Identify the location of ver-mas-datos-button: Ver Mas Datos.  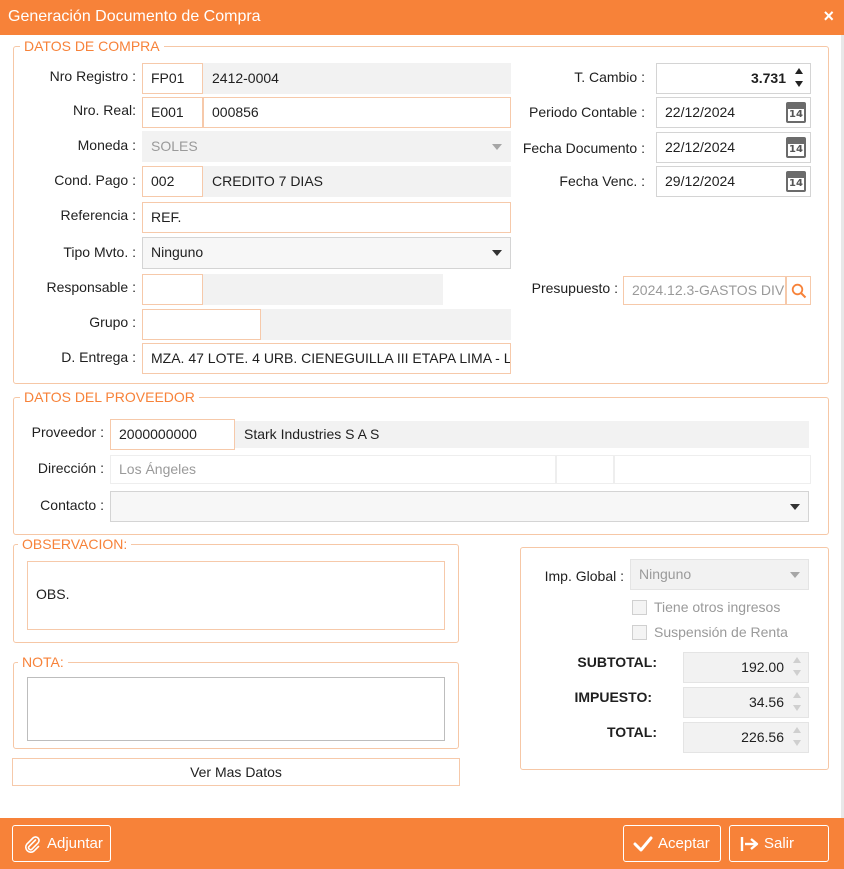
(236, 772).